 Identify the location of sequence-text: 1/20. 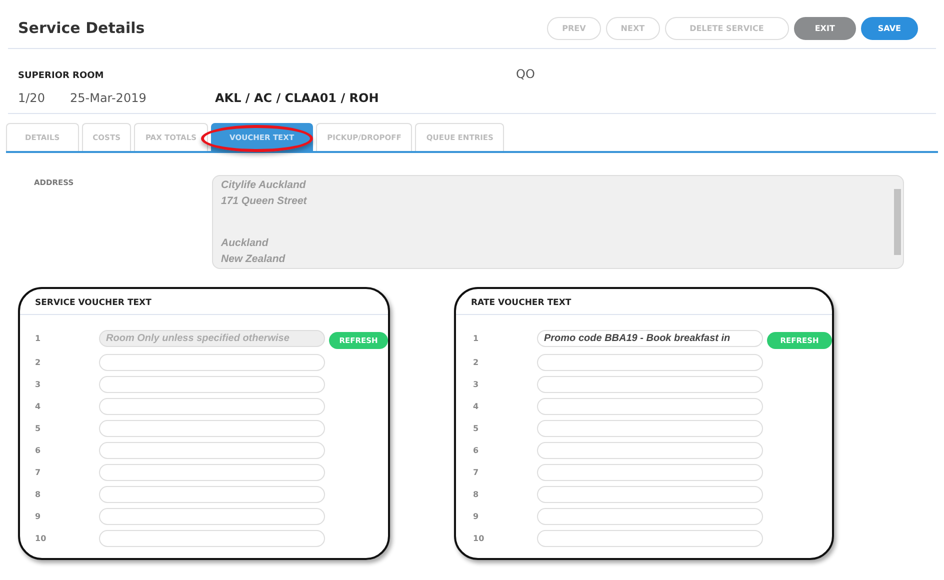
(32, 98).